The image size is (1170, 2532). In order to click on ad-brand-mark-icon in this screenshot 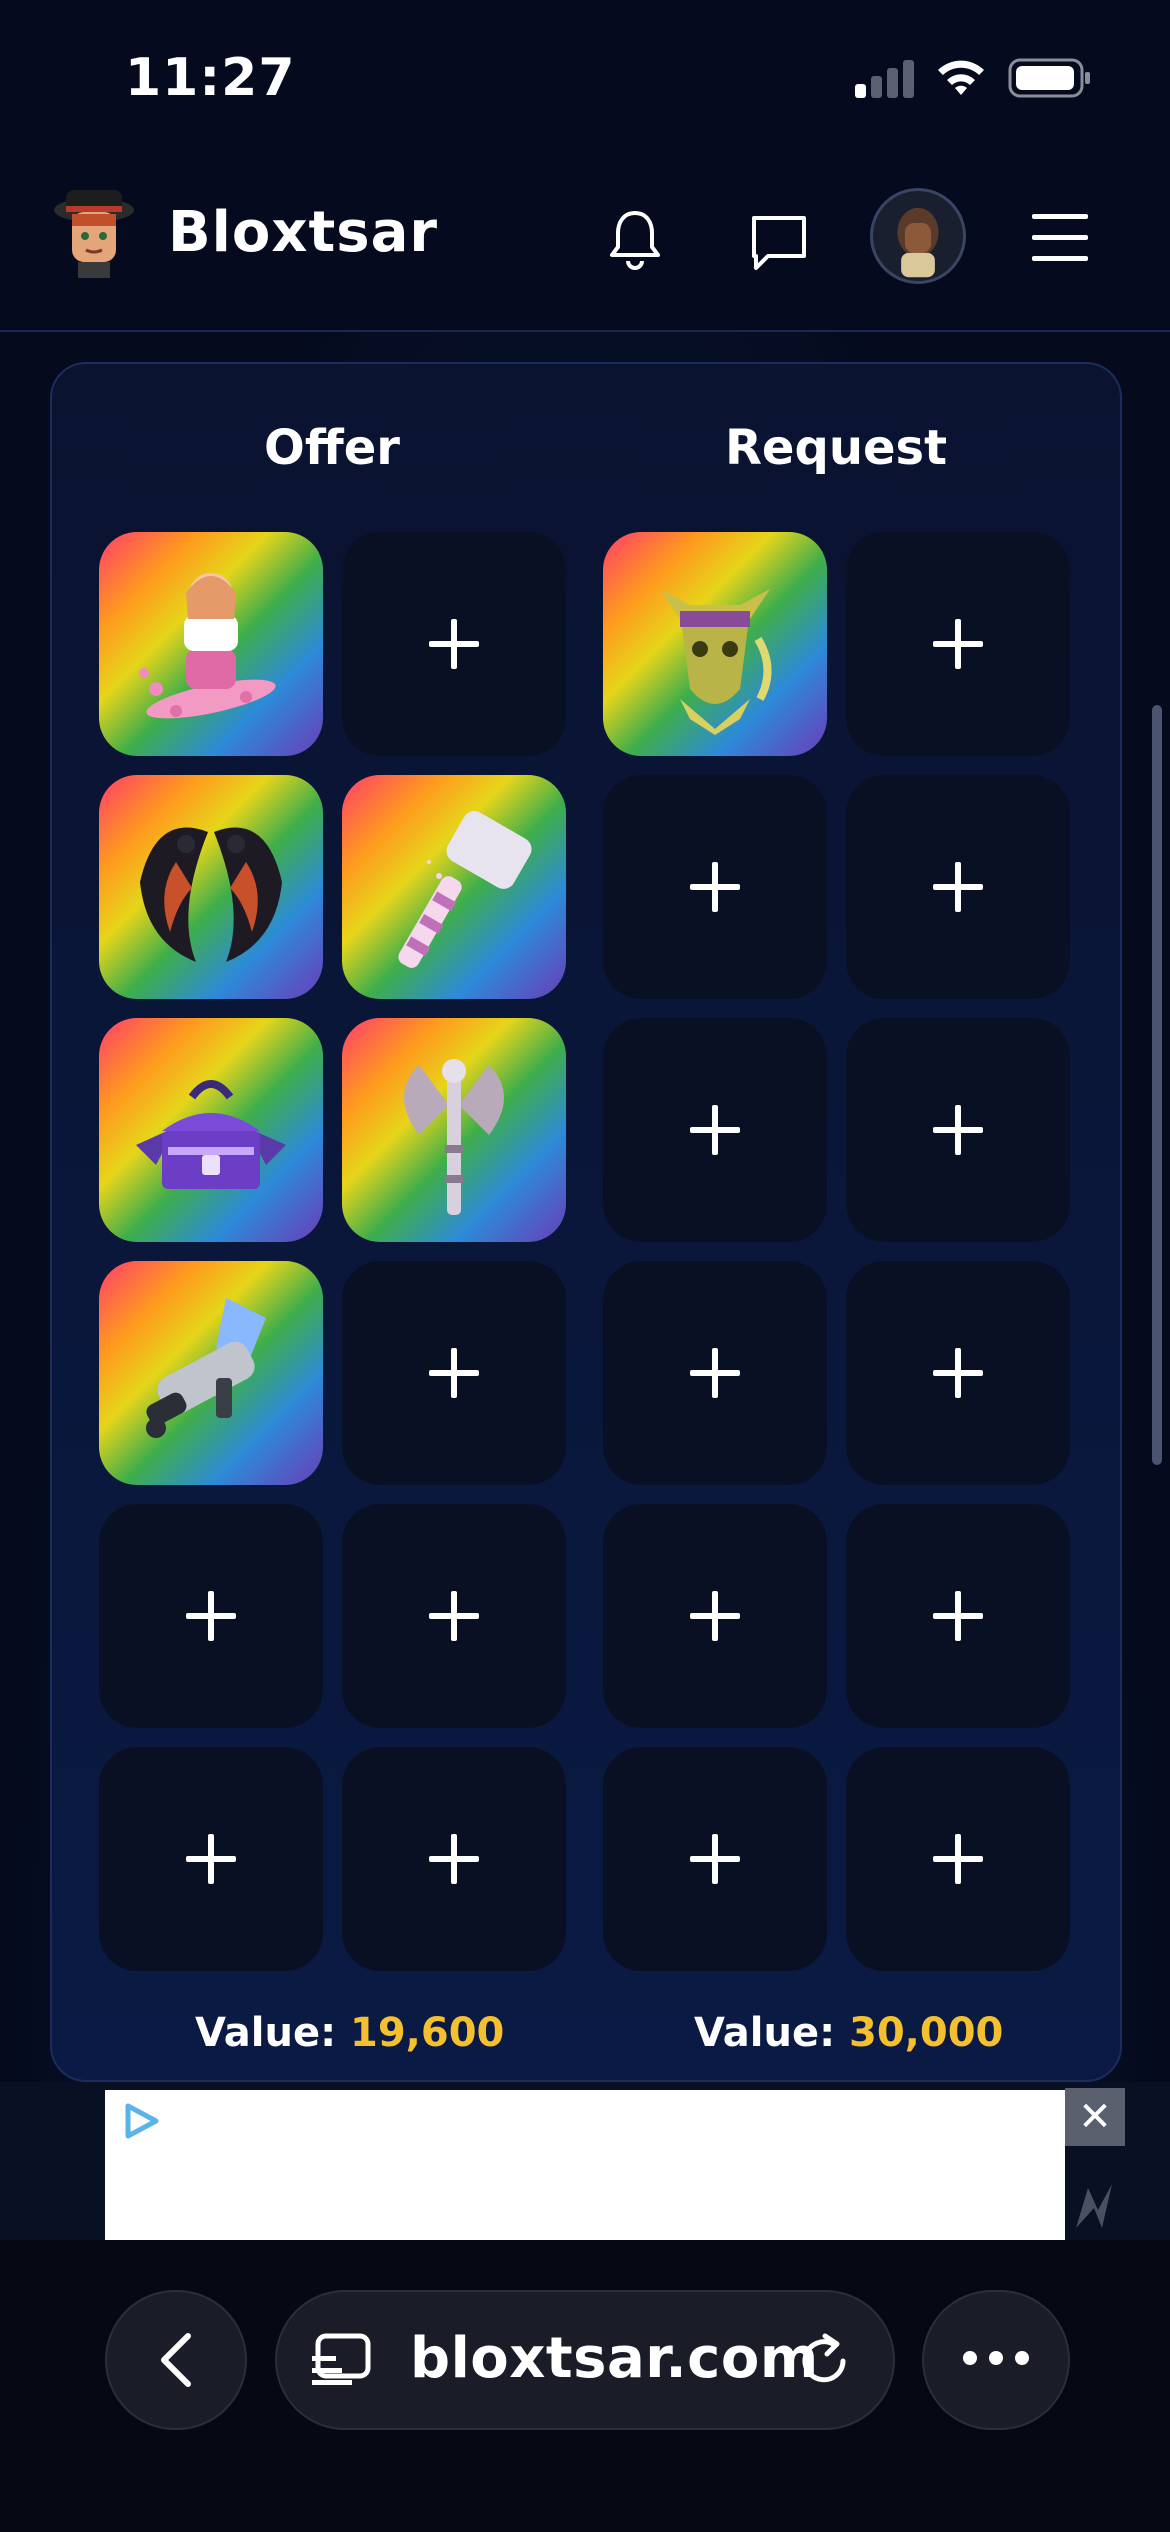, I will do `click(1094, 2206)`.